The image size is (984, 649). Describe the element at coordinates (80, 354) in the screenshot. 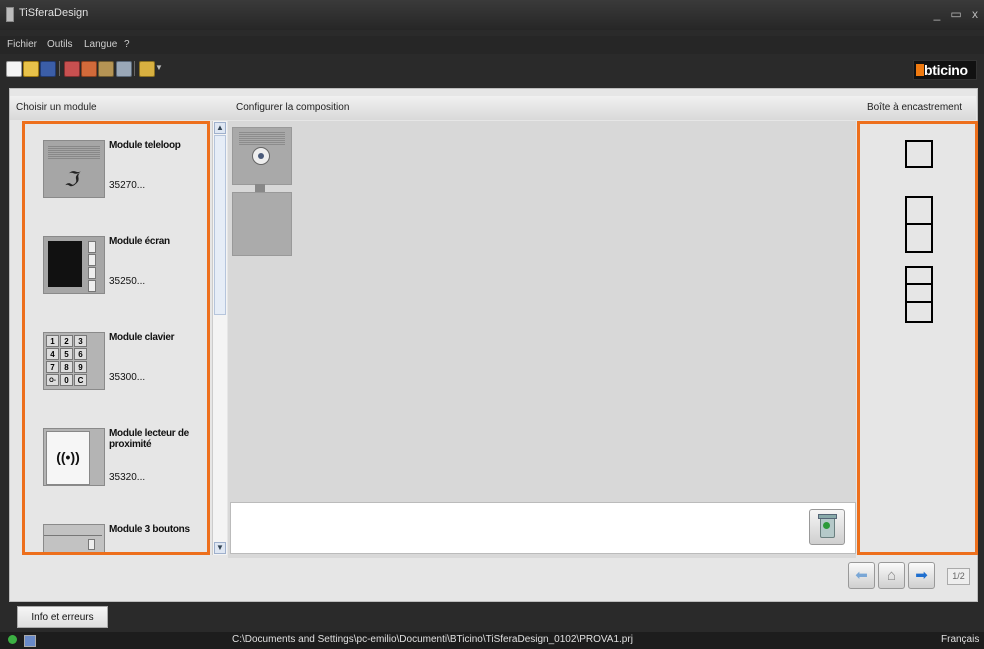

I see `keypad-key: 6` at that location.